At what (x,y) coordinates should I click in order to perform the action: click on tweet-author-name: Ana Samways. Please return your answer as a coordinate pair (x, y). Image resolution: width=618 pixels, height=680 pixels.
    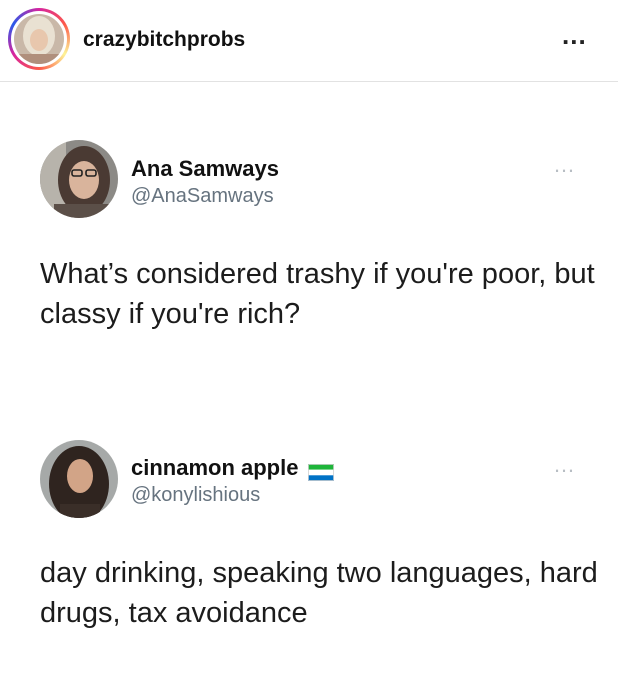
    Looking at the image, I should click on (205, 169).